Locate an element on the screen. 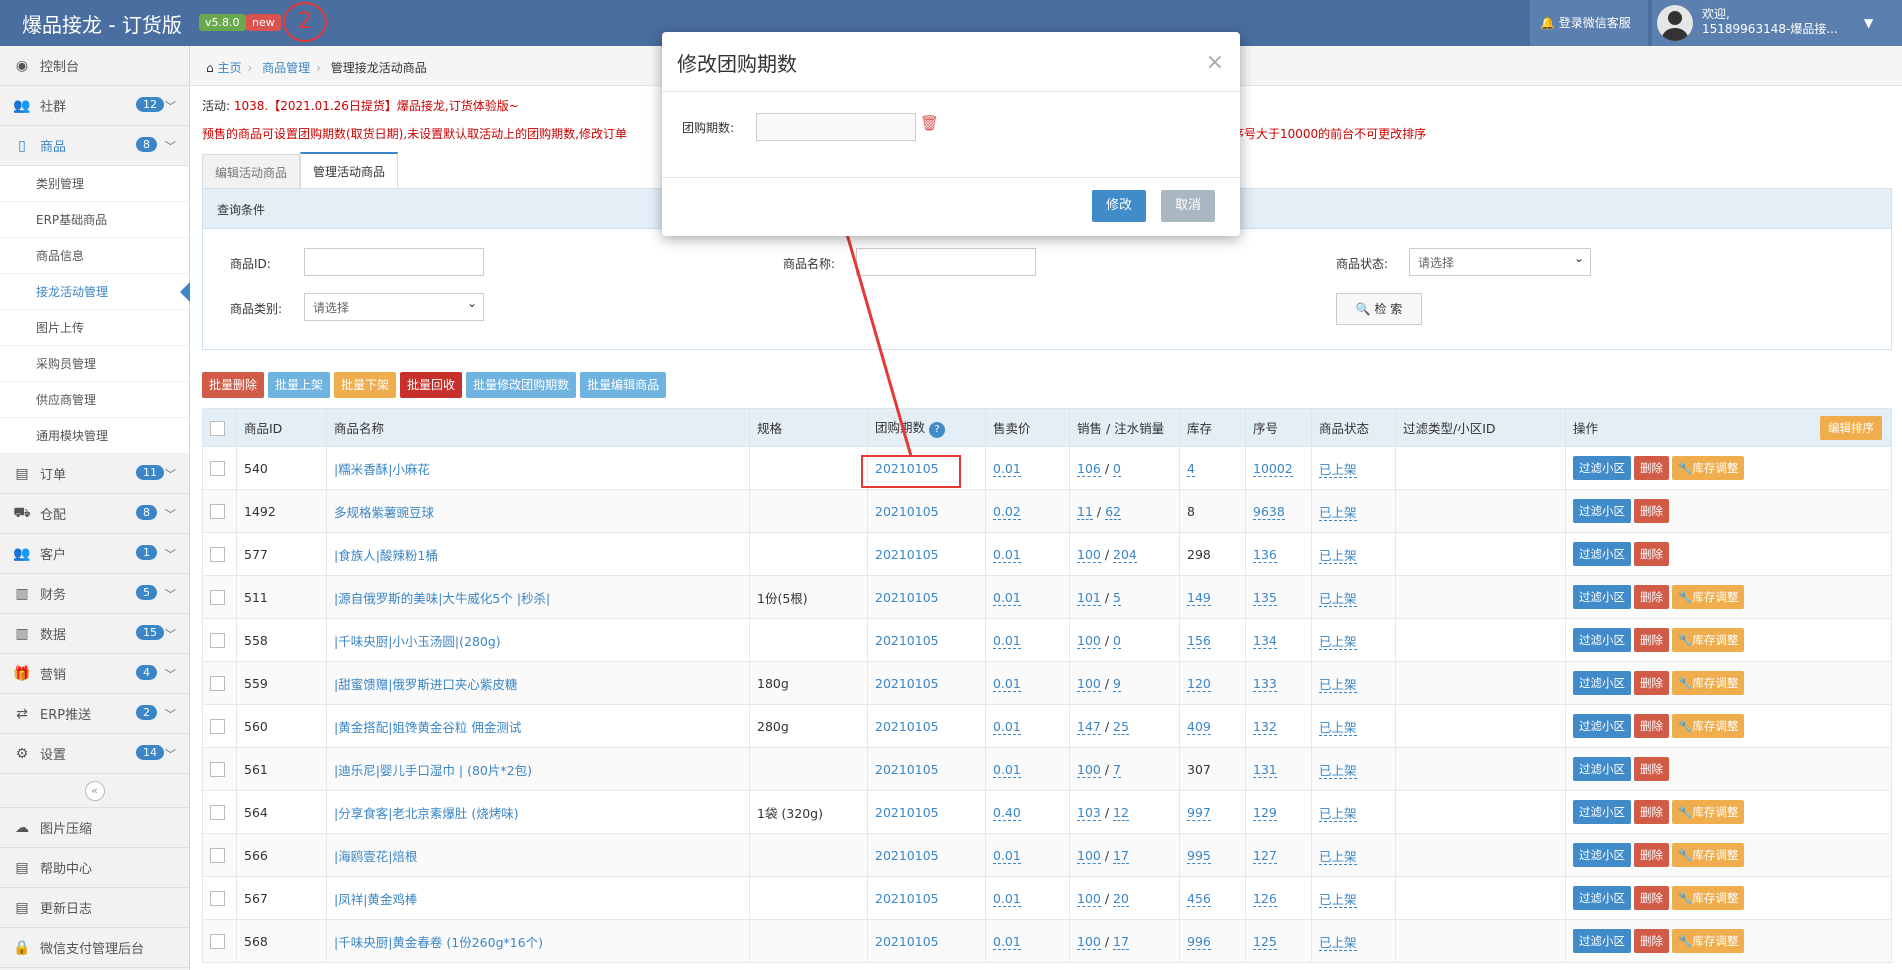  product-name-link: |食族人|酸辣粉1桶 is located at coordinates (386, 555).